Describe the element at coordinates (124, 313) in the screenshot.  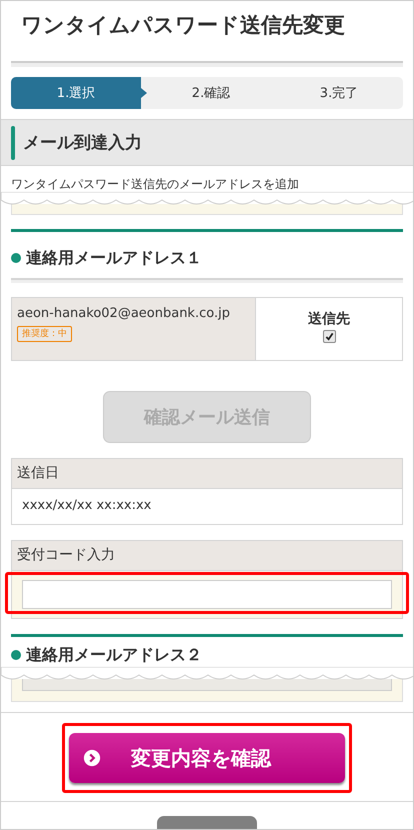
I see `email-address: aeon-hanako02@aeonbank.co.jp` at that location.